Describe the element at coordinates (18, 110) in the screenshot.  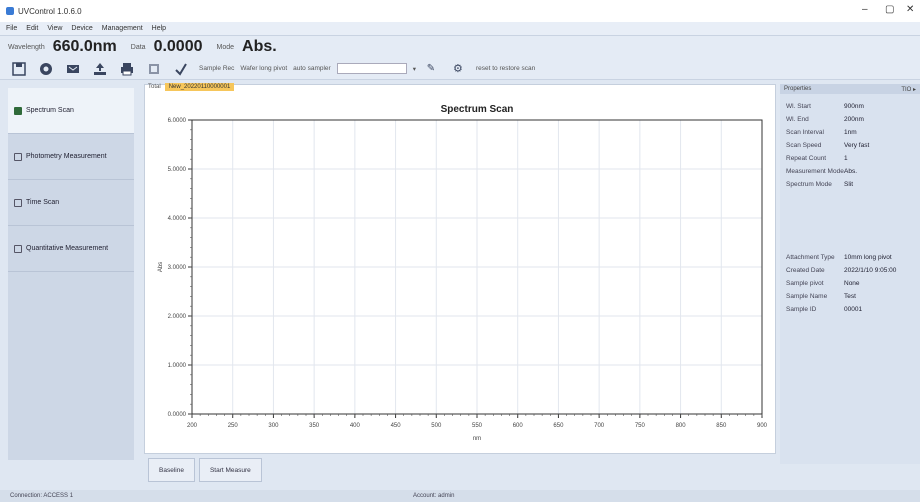
I see `spectrum-icon` at that location.